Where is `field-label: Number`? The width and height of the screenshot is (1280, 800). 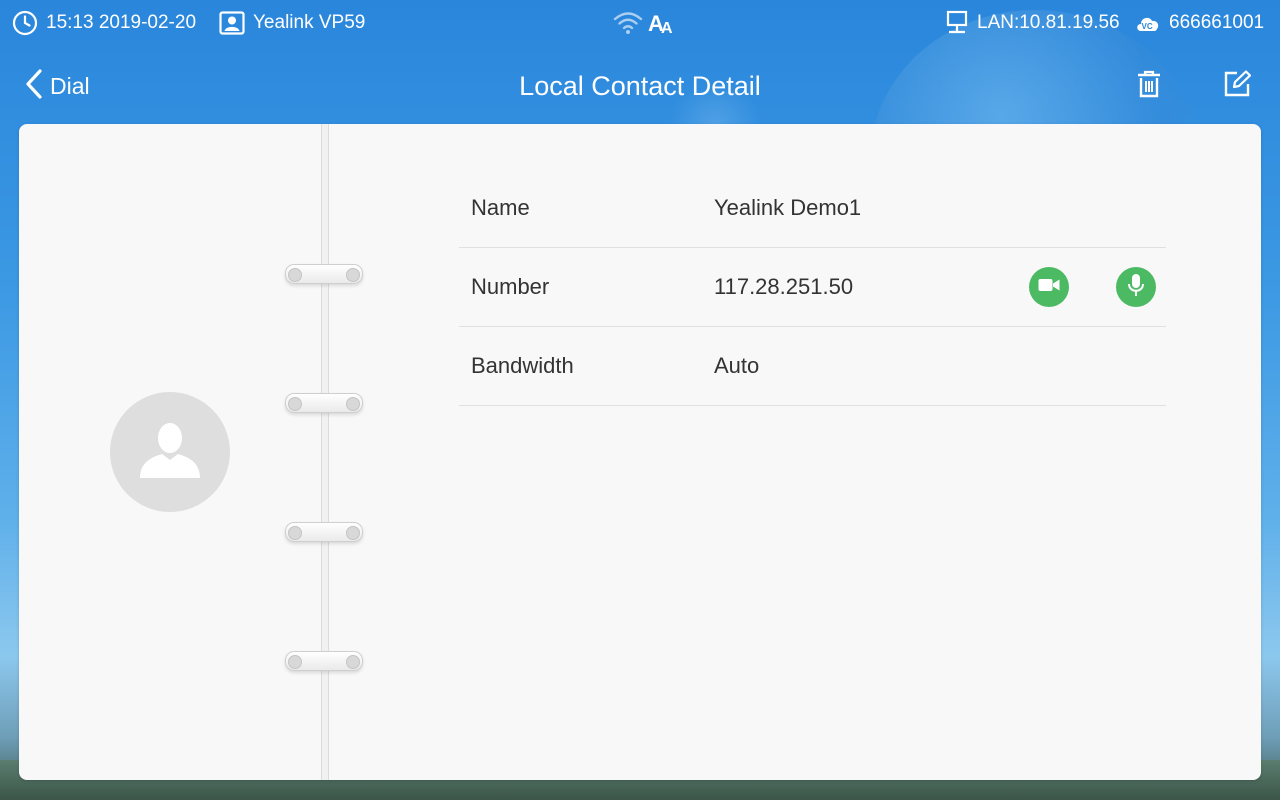 field-label: Number is located at coordinates (510, 286).